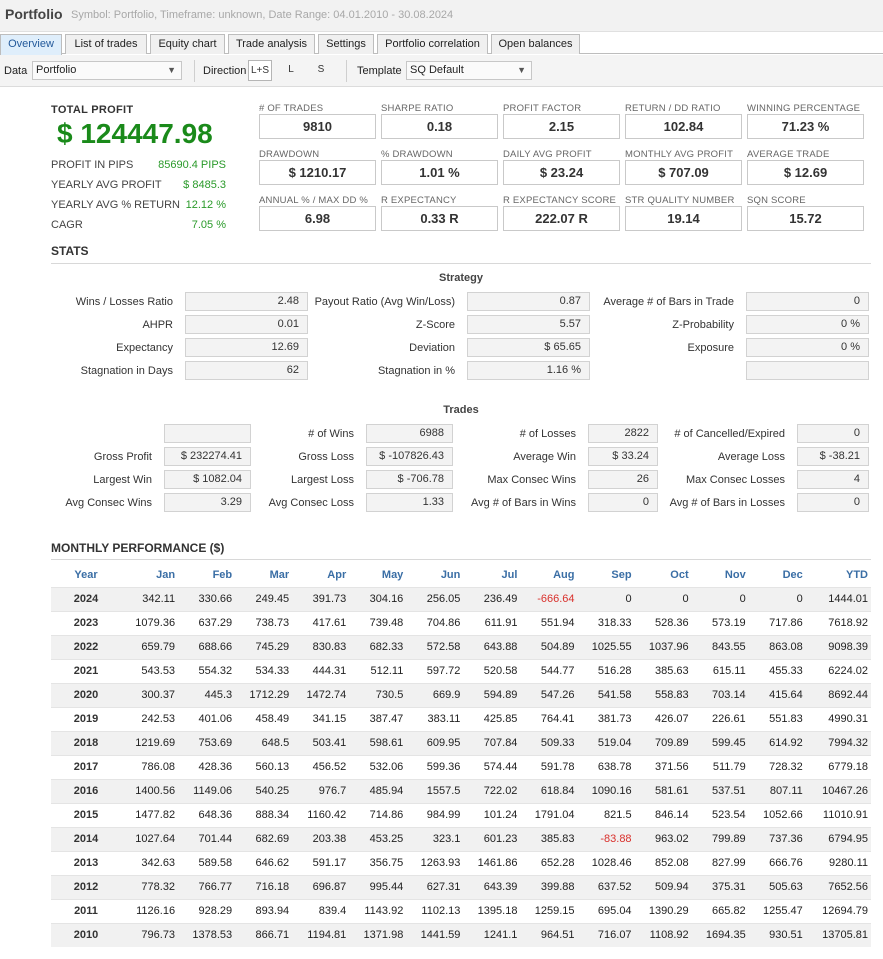 Image resolution: width=883 pixels, height=959 pixels. I want to click on metric-value-average-trade: $ 12.69, so click(805, 172).